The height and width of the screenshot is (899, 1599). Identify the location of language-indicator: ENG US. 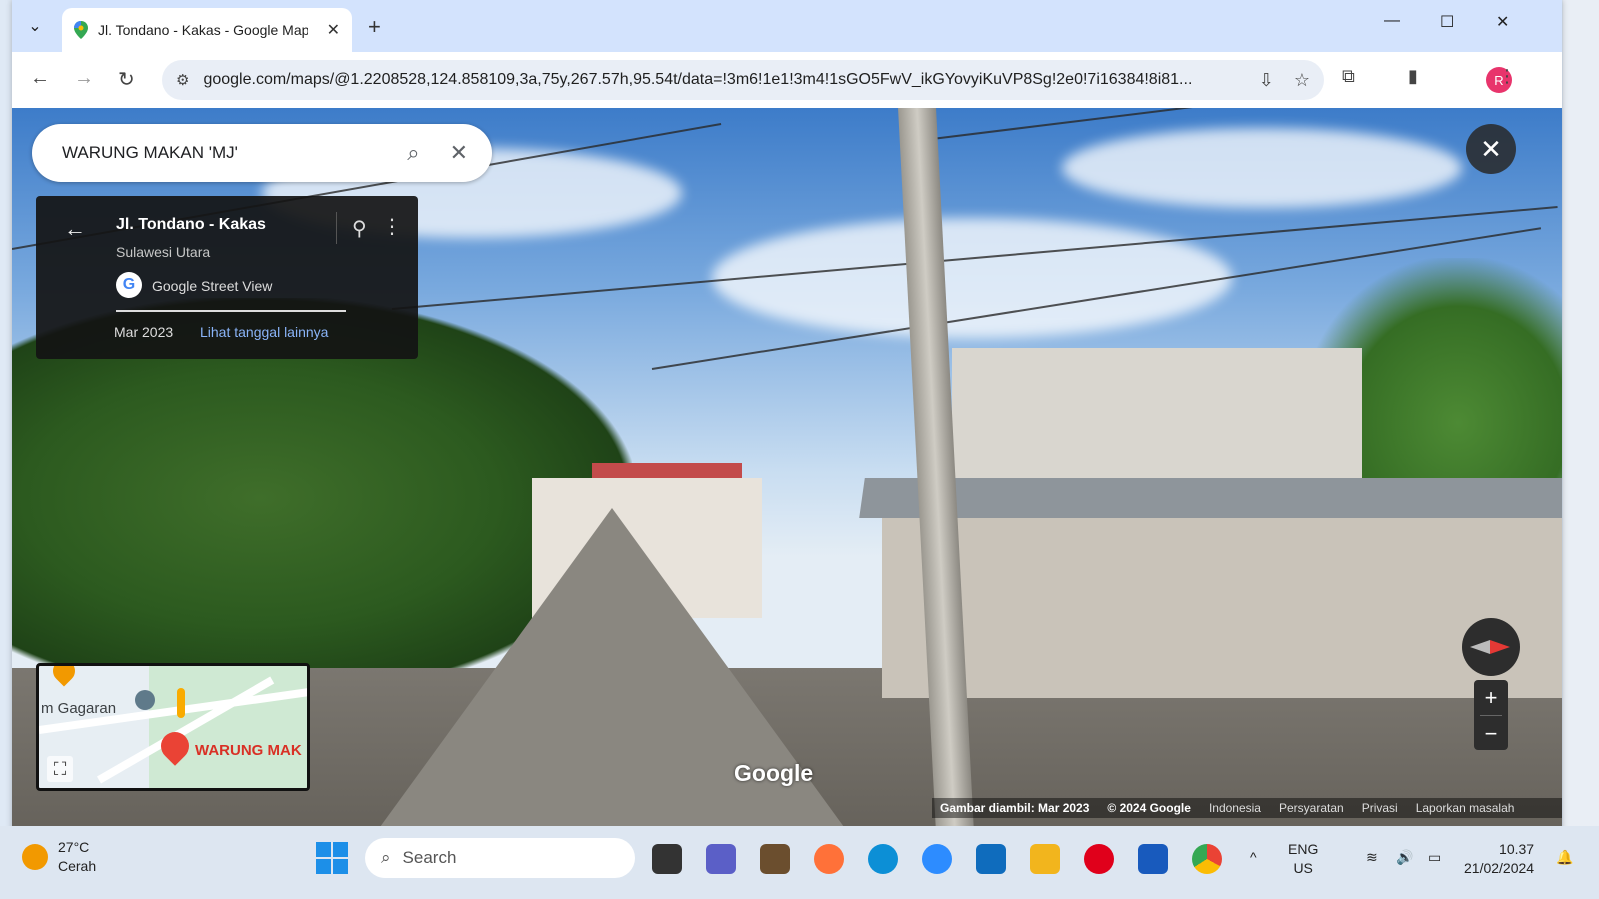
(1303, 859).